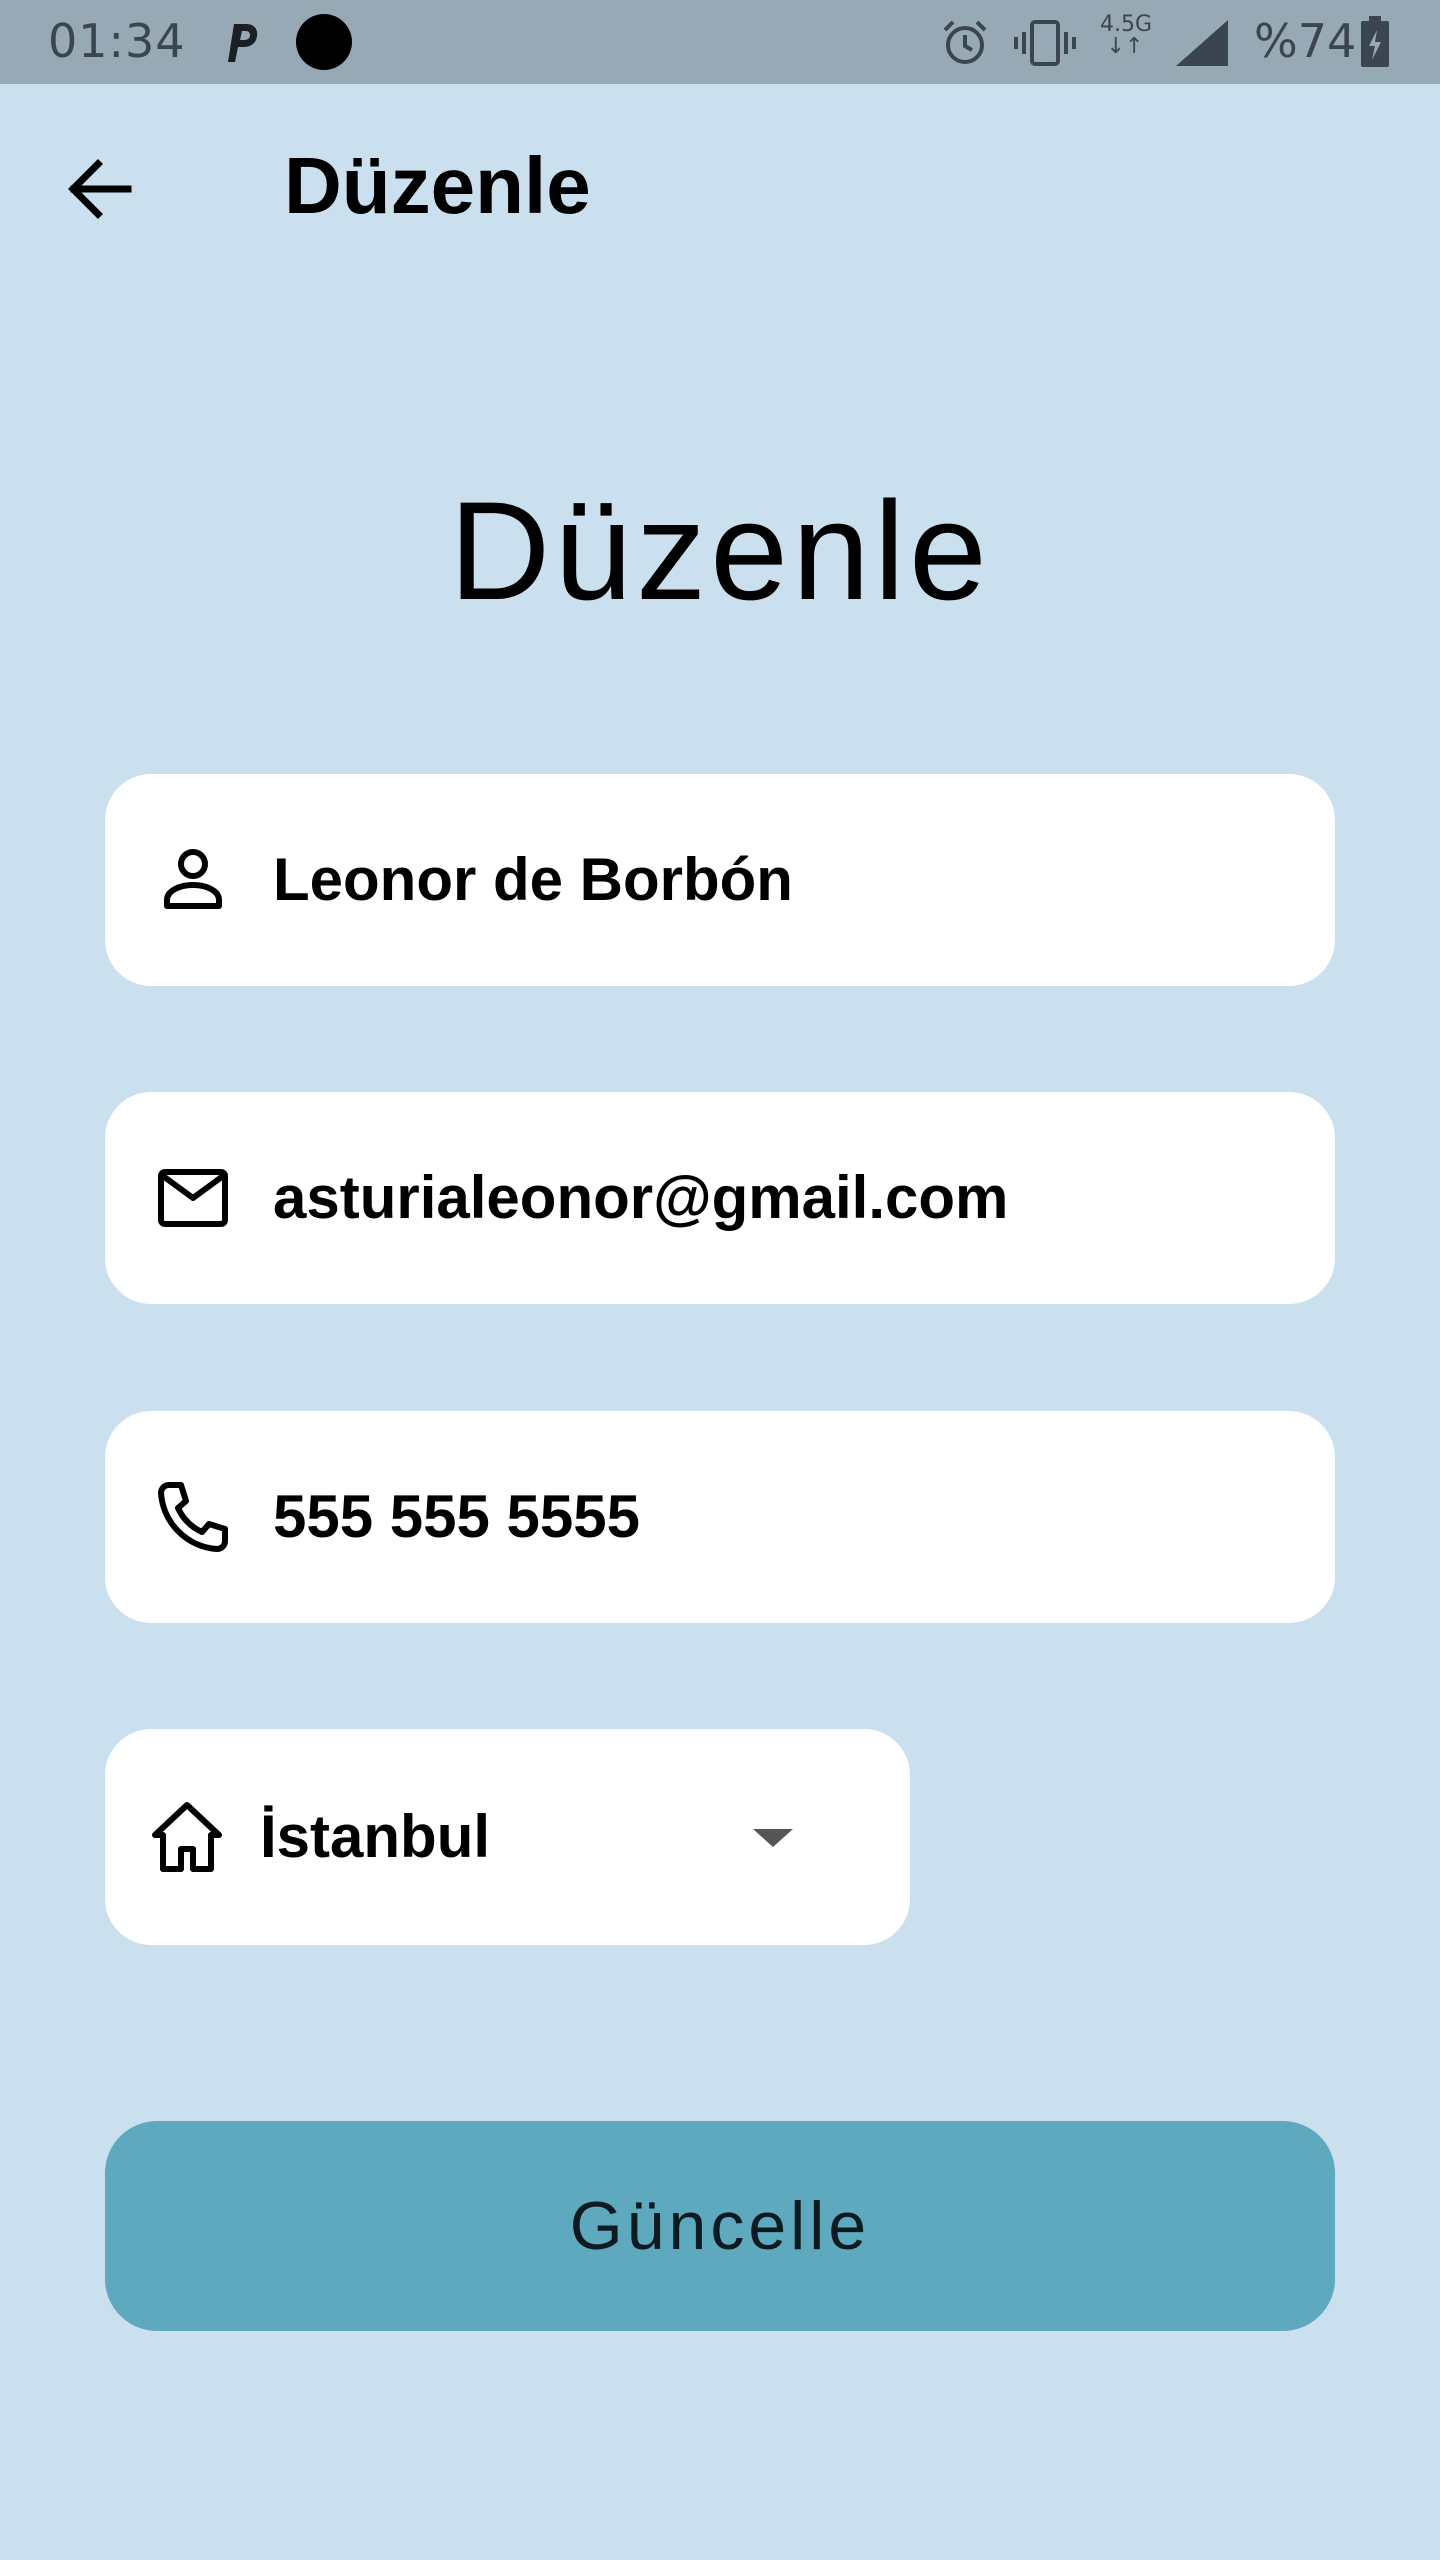  What do you see at coordinates (1125, 46) in the screenshot?
I see `network-arrows-icon: ↓↑` at bounding box center [1125, 46].